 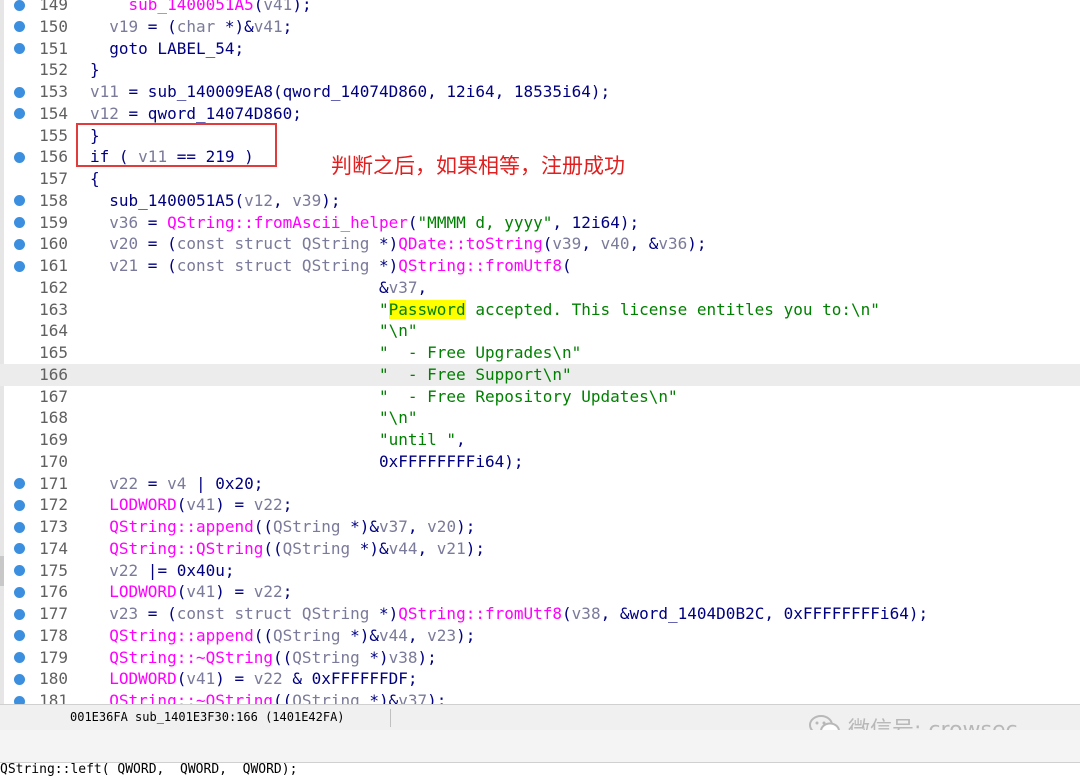 What do you see at coordinates (540, 114) in the screenshot?
I see `code-line: 154 v12 = qword_14074D860;` at bounding box center [540, 114].